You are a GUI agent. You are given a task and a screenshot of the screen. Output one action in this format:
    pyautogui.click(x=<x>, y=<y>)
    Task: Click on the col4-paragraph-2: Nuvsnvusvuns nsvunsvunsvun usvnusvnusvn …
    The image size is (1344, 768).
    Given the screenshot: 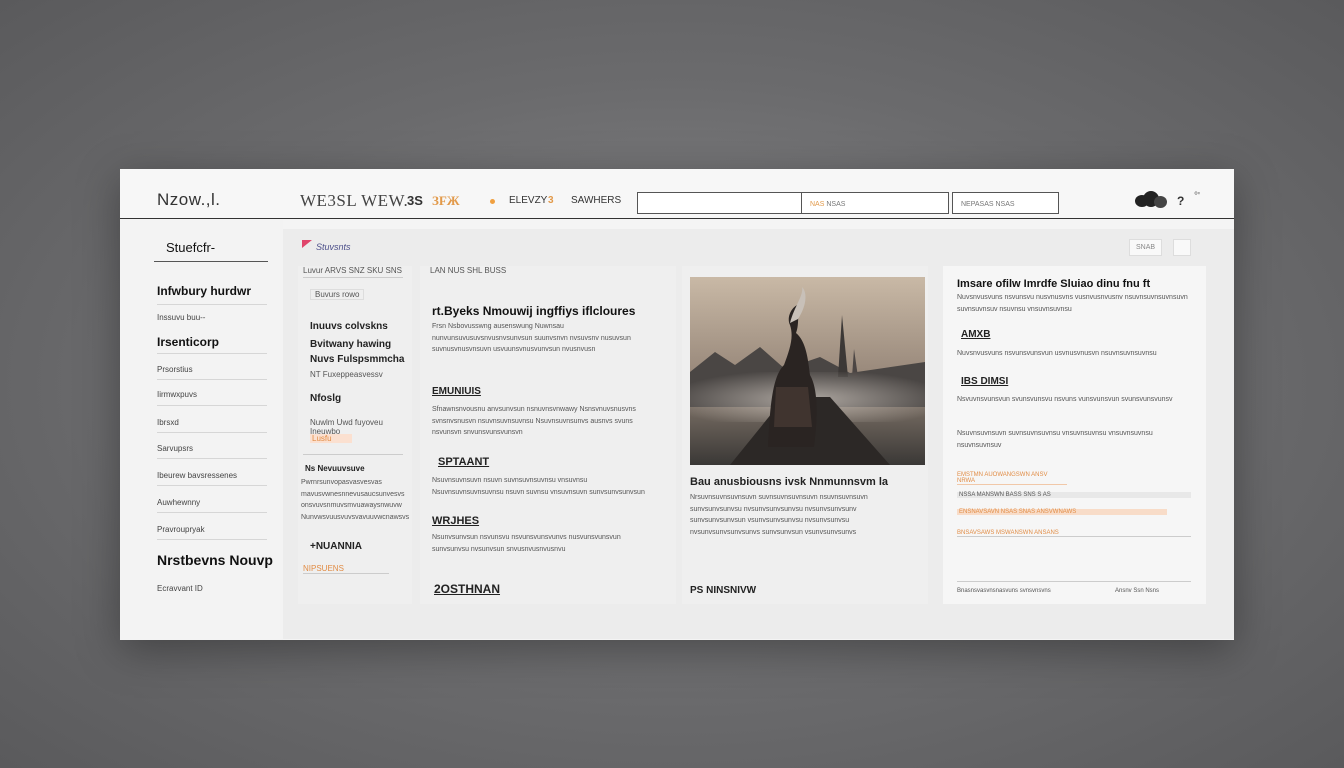 What is the action you would take?
    pyautogui.click(x=1057, y=353)
    